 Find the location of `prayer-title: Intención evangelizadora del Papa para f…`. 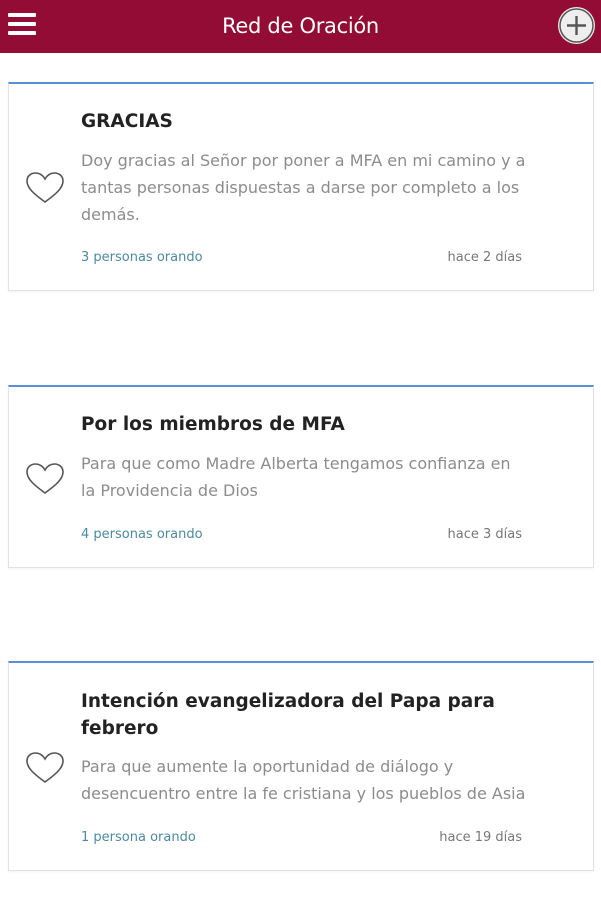

prayer-title: Intención evangelizadora del Papa para f… is located at coordinates (288, 715).